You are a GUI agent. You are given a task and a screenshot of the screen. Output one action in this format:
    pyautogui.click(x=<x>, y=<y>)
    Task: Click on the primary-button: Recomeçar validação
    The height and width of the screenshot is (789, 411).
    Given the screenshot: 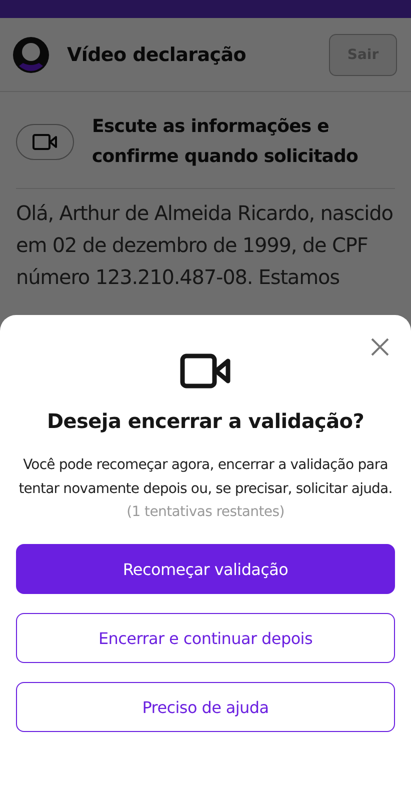 What is the action you would take?
    pyautogui.click(x=205, y=569)
    